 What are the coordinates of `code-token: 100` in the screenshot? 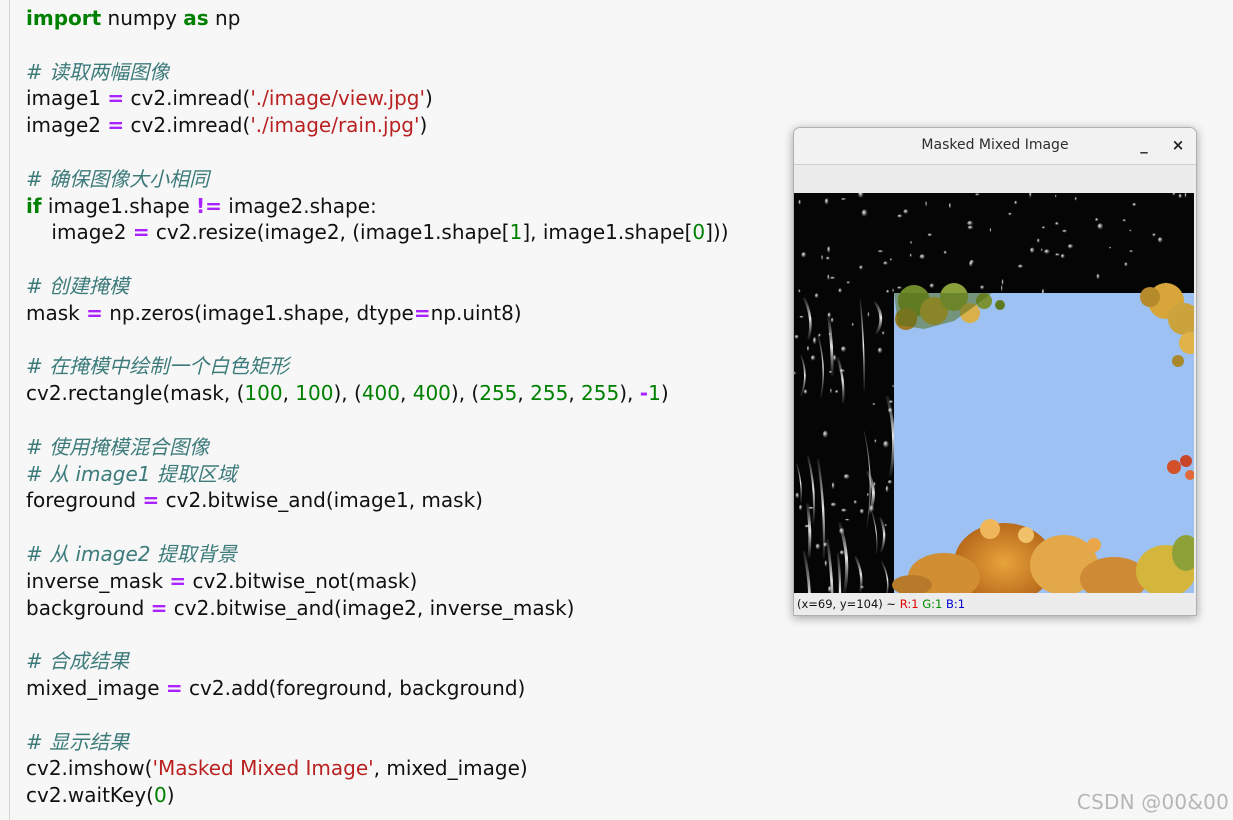 It's located at (263, 393).